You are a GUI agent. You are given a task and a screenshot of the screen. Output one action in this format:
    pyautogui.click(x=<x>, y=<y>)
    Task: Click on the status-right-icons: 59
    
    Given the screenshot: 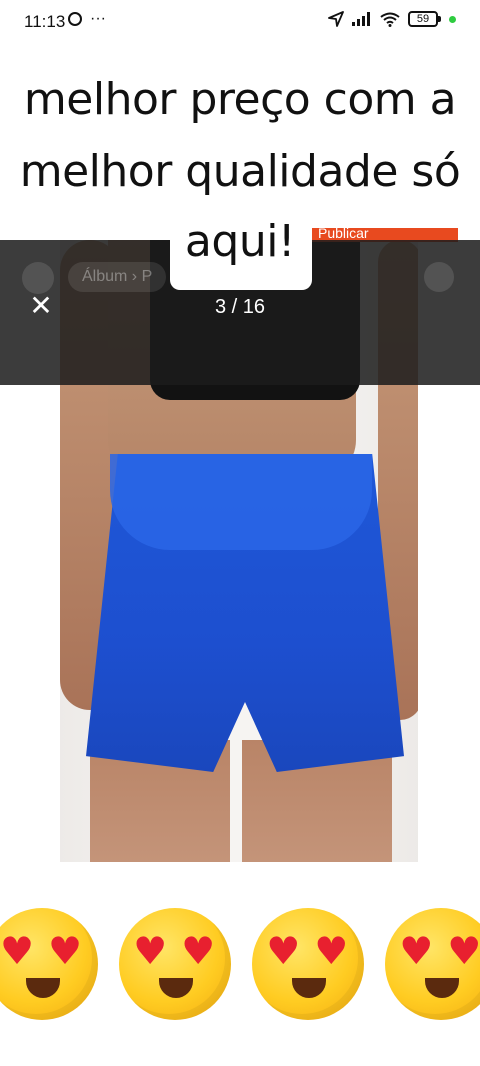 What is the action you would take?
    pyautogui.click(x=392, y=19)
    